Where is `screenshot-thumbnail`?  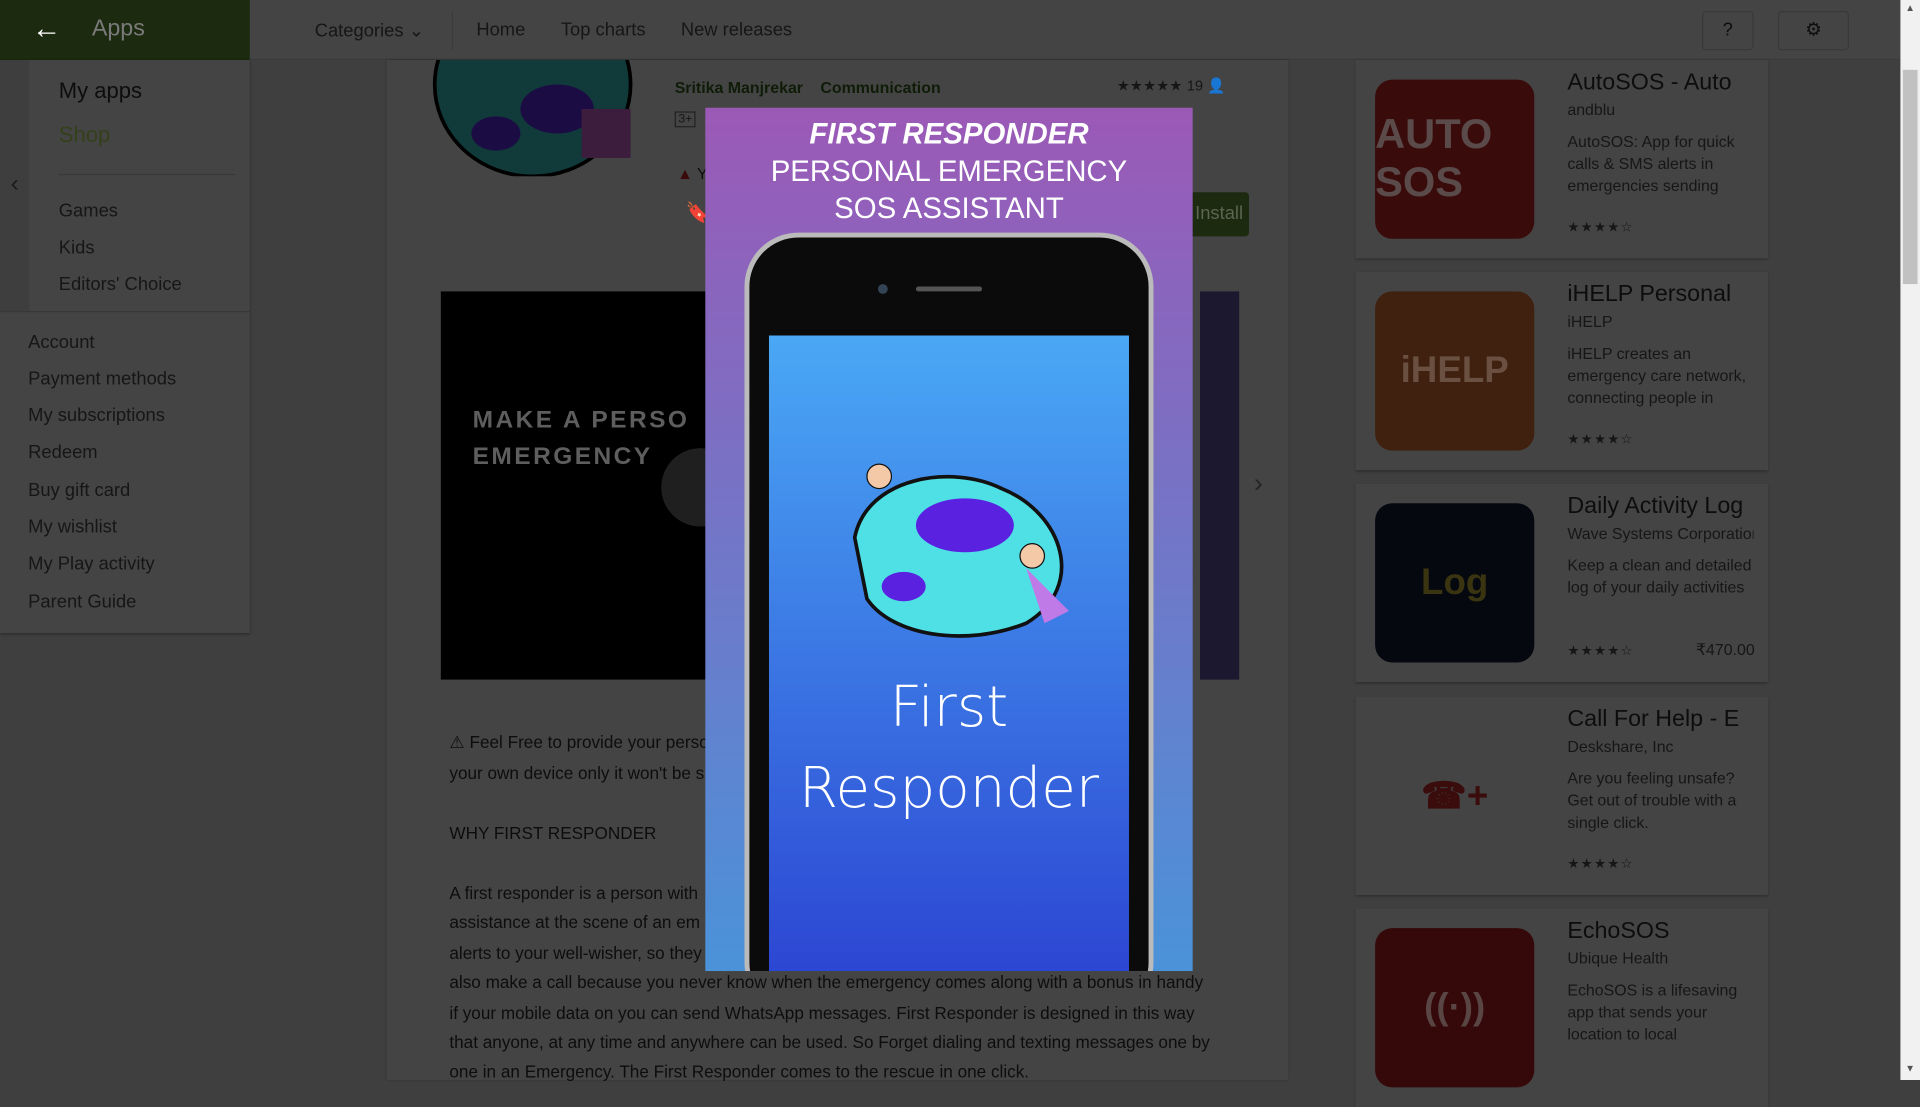 screenshot-thumbnail is located at coordinates (1220, 485).